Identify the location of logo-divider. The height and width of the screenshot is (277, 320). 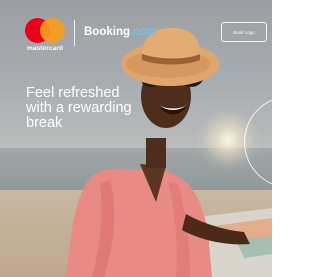
(74, 33).